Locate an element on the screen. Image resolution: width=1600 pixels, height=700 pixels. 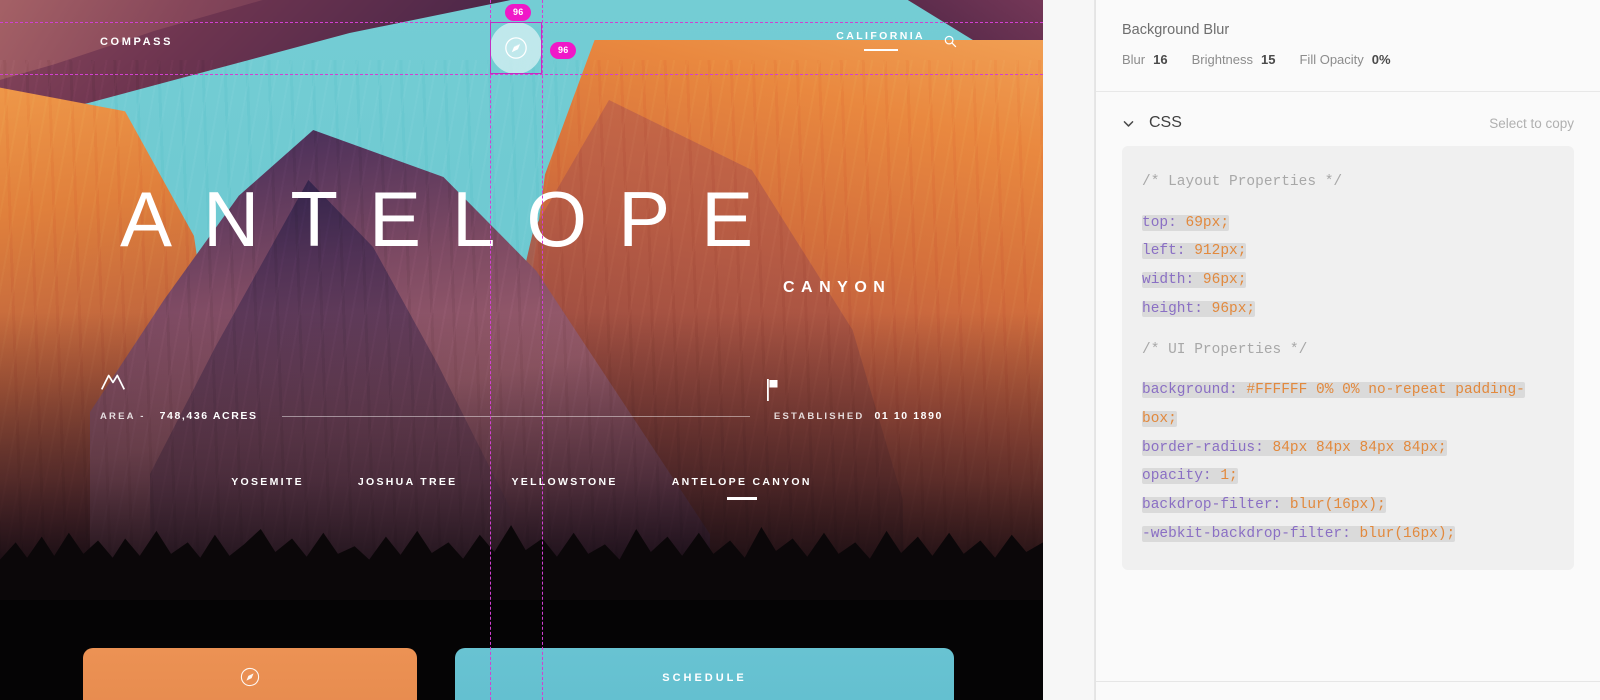
park-nav-item-antelope-canyon: ANTELOPE CANYON is located at coordinates (742, 488).